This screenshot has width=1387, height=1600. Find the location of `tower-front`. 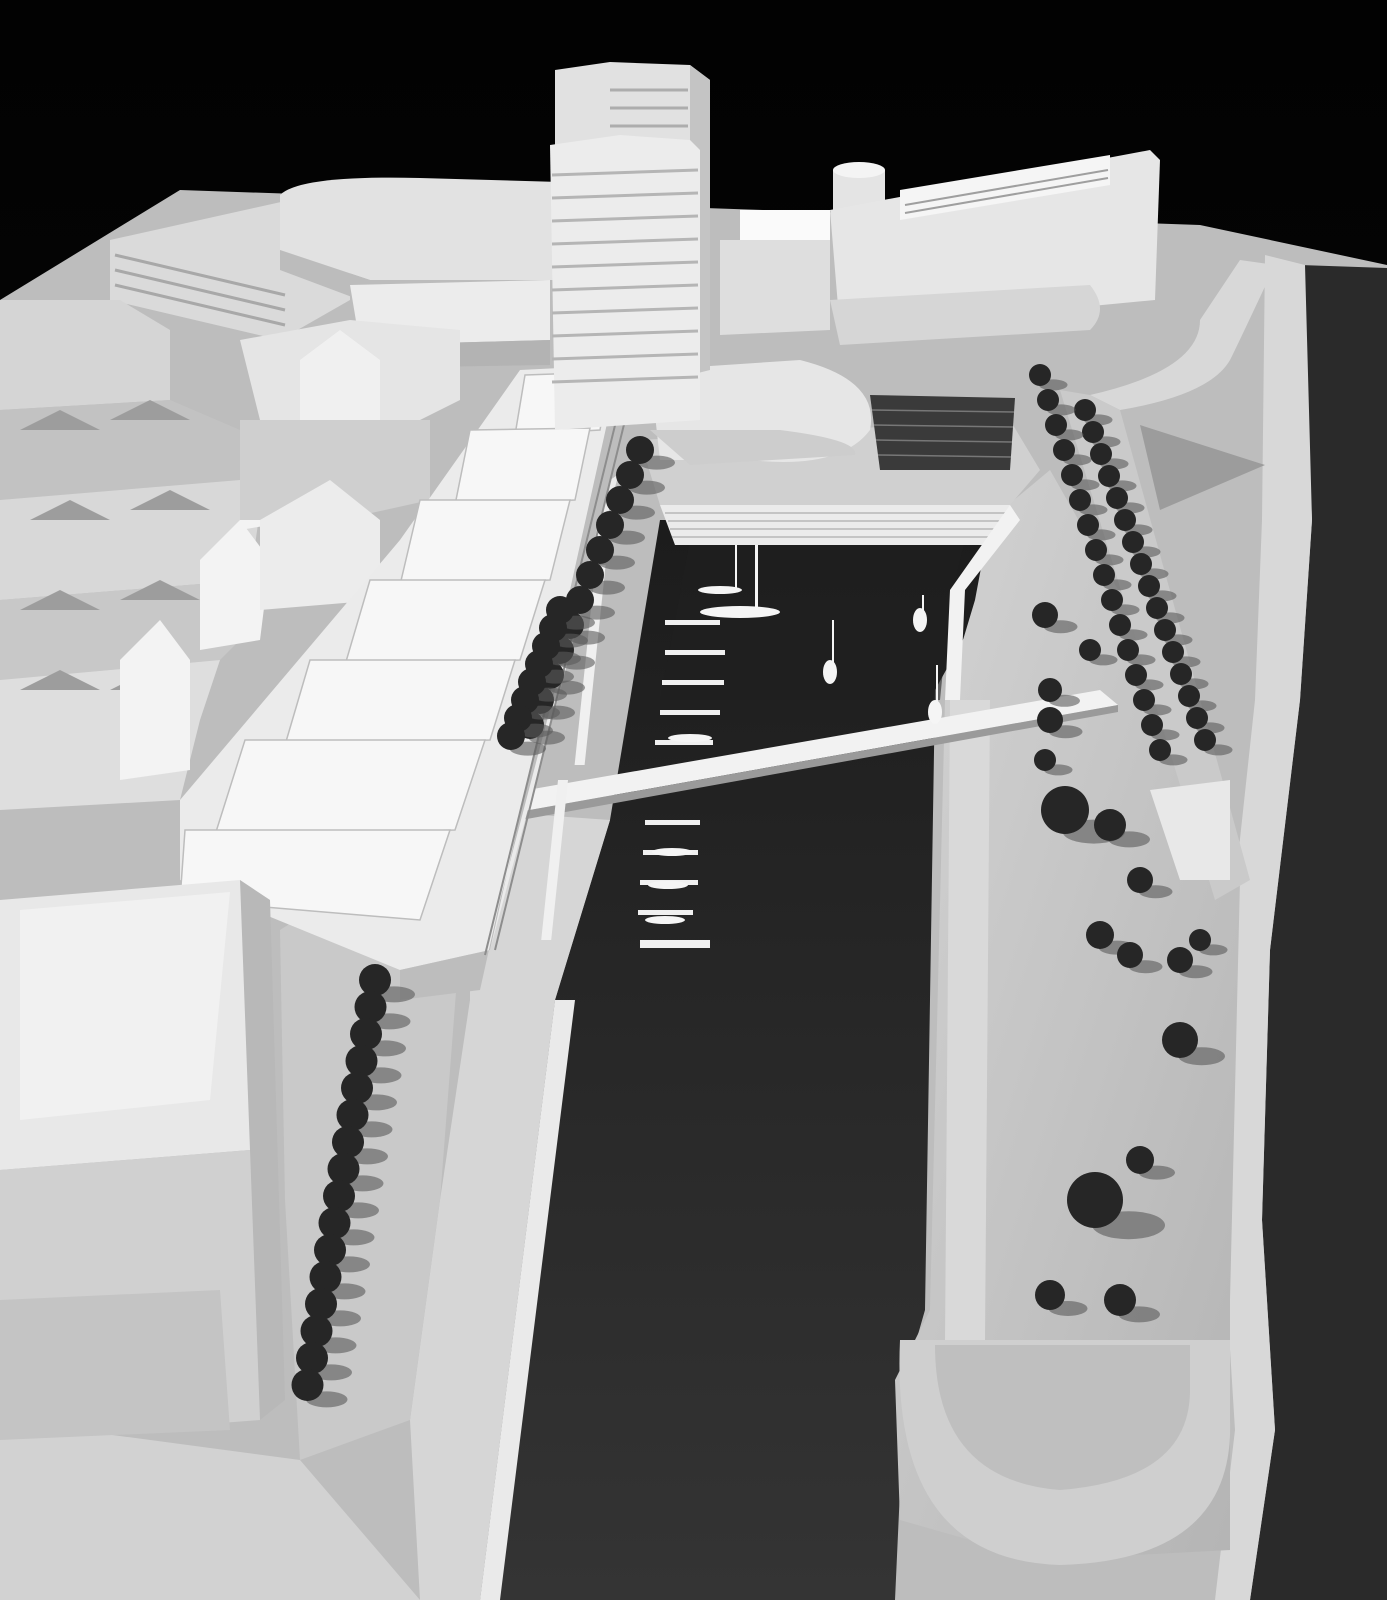

tower-front is located at coordinates (625, 282).